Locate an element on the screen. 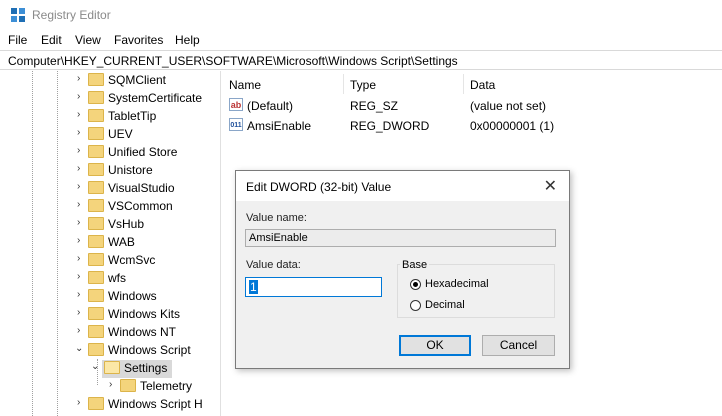 The image size is (722, 416). tree-item: › Windows Script H is located at coordinates (109, 404).